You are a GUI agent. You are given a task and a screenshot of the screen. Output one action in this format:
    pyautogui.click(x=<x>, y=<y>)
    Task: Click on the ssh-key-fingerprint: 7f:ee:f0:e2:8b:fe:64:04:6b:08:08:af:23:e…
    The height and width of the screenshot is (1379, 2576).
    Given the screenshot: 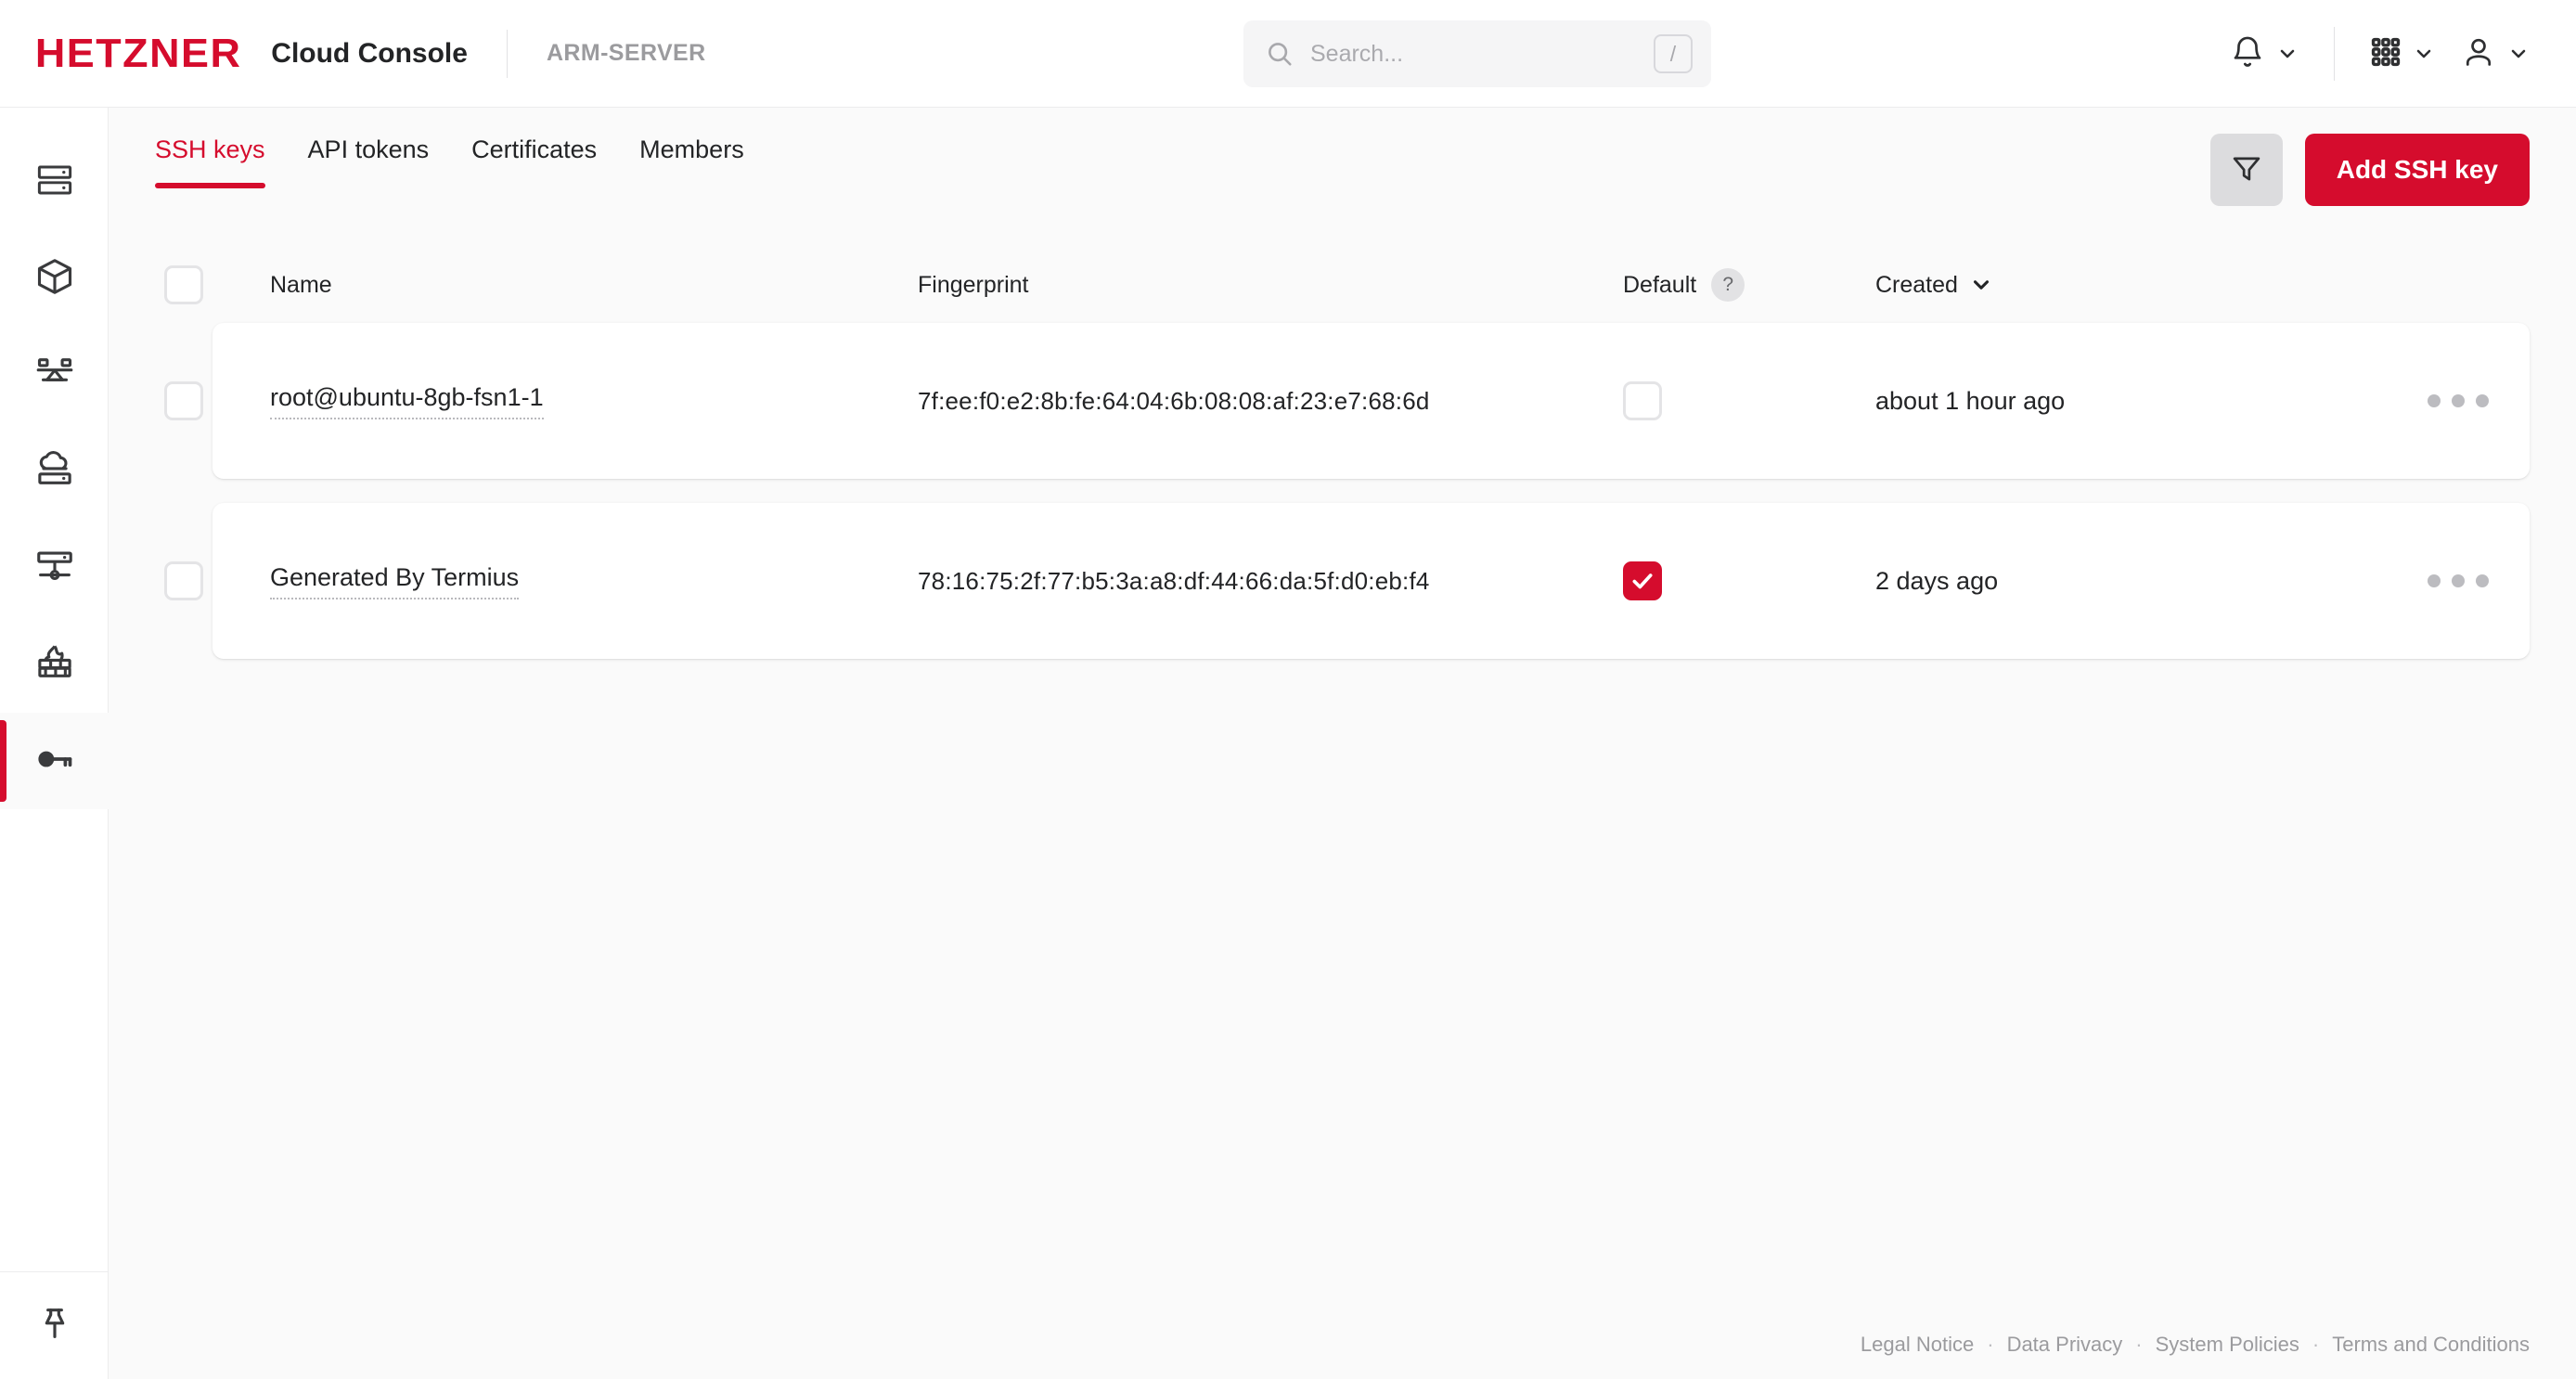 What is the action you would take?
    pyautogui.click(x=1174, y=400)
    